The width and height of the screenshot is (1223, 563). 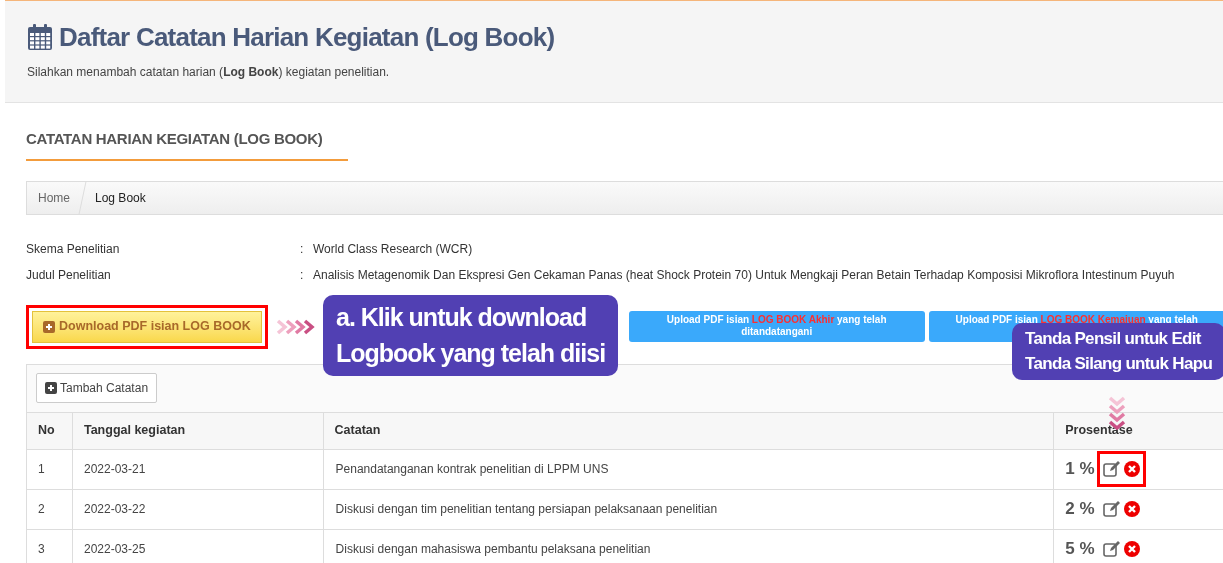 I want to click on section-title: CATATAN HARIAN KEGIATAN (LOG BOOK), so click(x=187, y=144).